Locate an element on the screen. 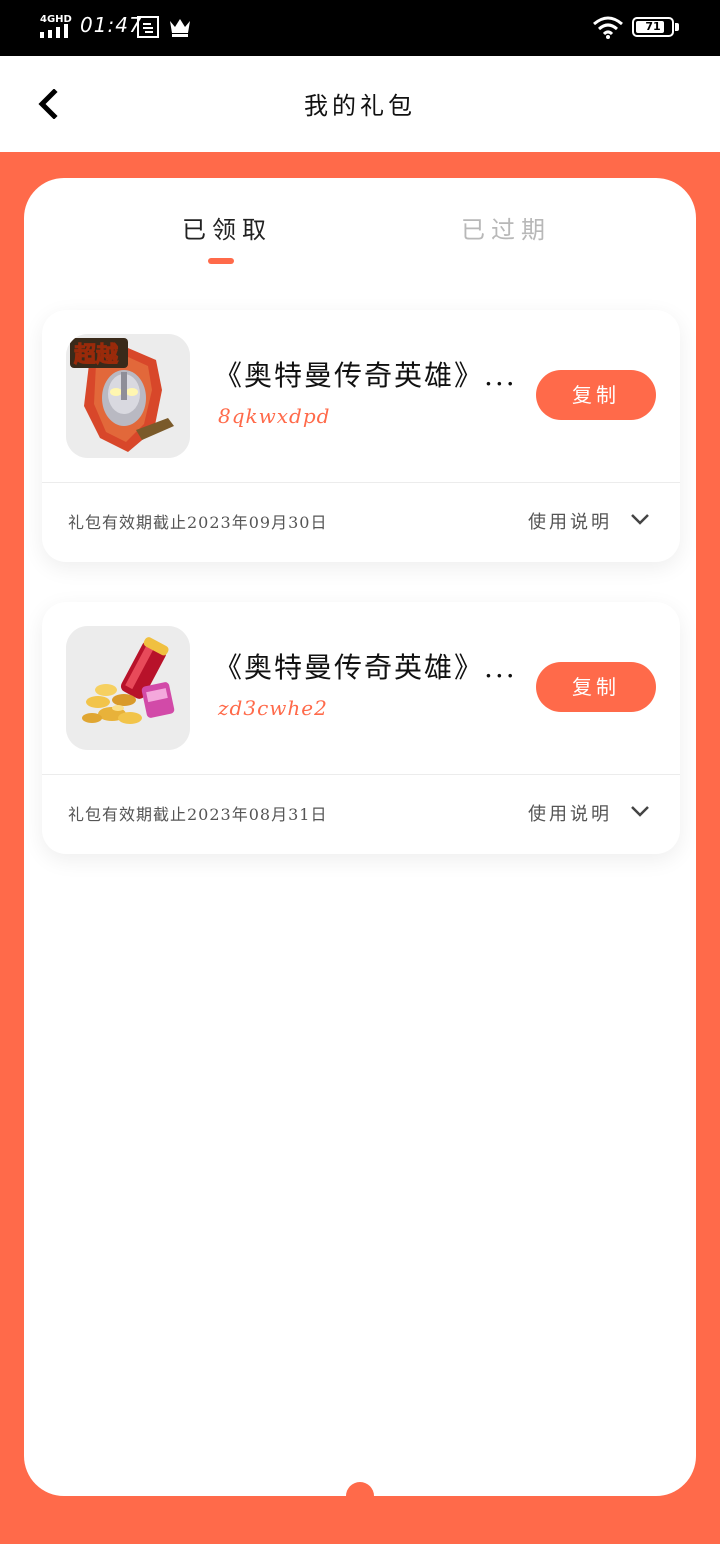 The image size is (720, 1544). page-title: 我的礼包 is located at coordinates (360, 106).